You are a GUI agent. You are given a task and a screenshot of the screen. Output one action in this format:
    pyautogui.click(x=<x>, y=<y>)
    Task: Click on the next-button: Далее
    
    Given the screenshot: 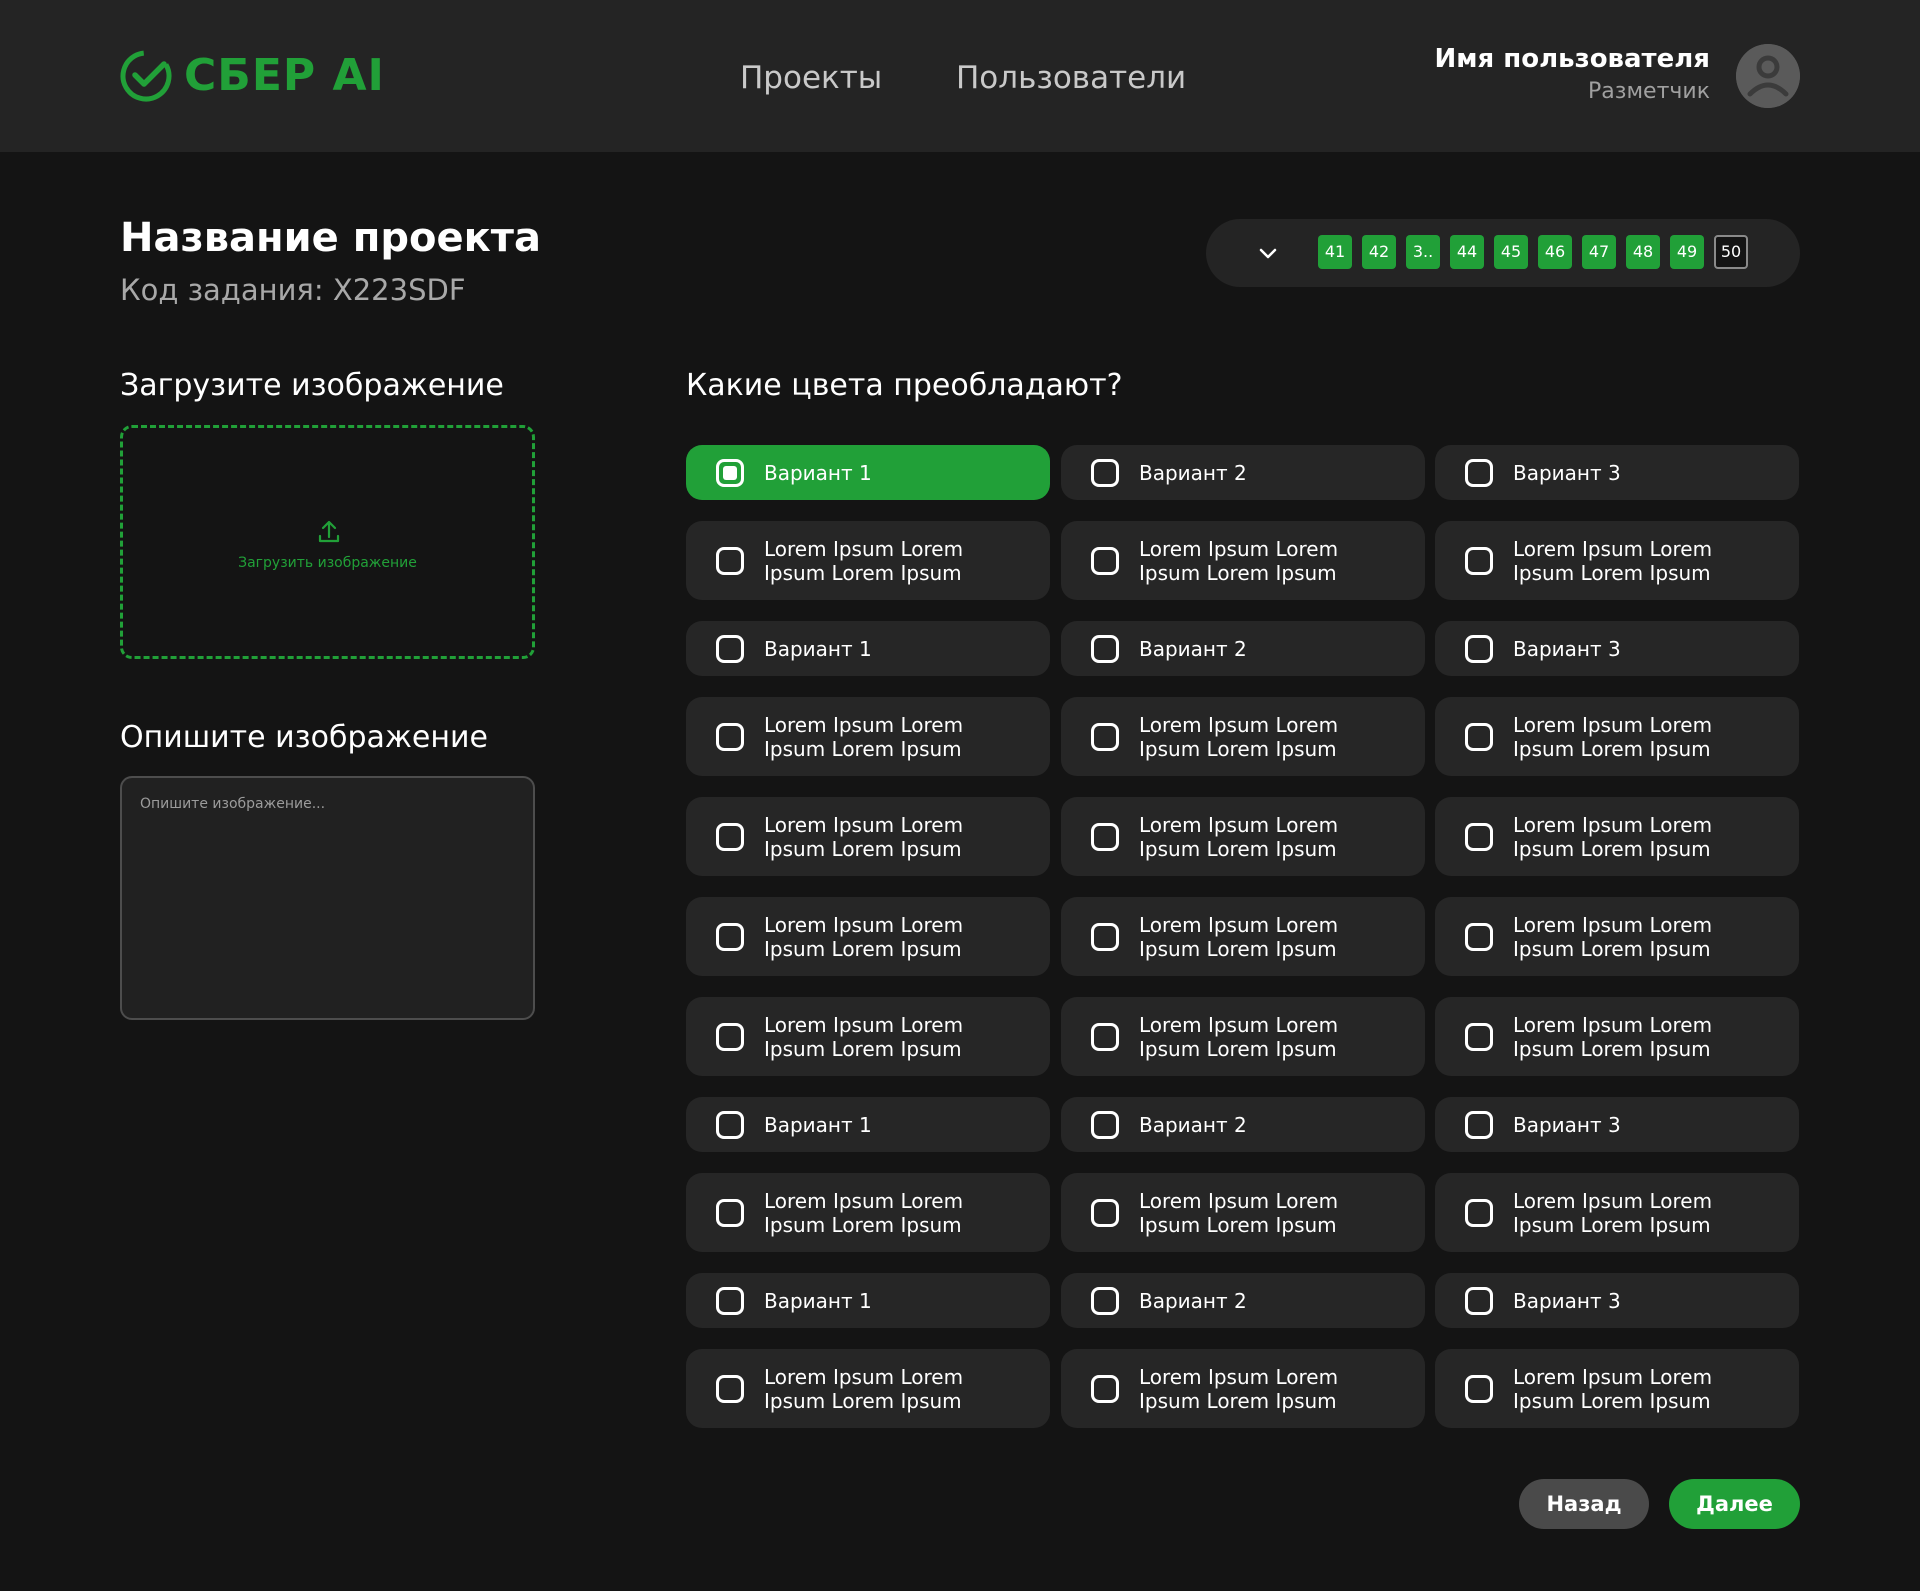 What is the action you would take?
    pyautogui.click(x=1734, y=1504)
    